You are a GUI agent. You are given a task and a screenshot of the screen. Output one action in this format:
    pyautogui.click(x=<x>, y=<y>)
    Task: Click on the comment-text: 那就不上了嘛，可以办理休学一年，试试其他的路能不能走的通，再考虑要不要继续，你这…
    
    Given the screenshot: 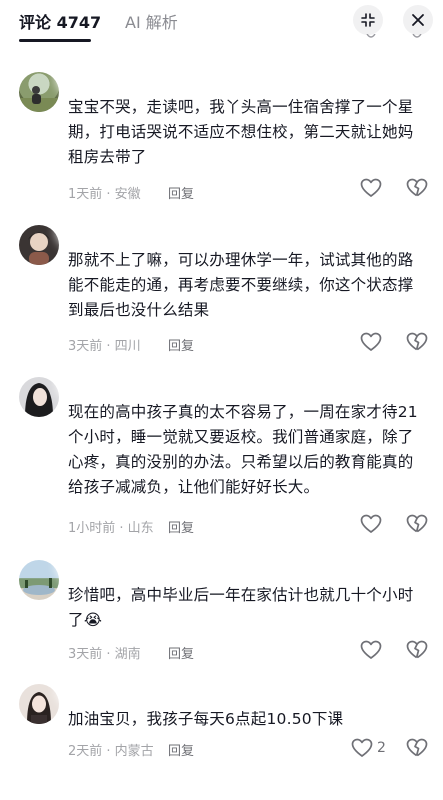 What is the action you would take?
    pyautogui.click(x=241, y=285)
    